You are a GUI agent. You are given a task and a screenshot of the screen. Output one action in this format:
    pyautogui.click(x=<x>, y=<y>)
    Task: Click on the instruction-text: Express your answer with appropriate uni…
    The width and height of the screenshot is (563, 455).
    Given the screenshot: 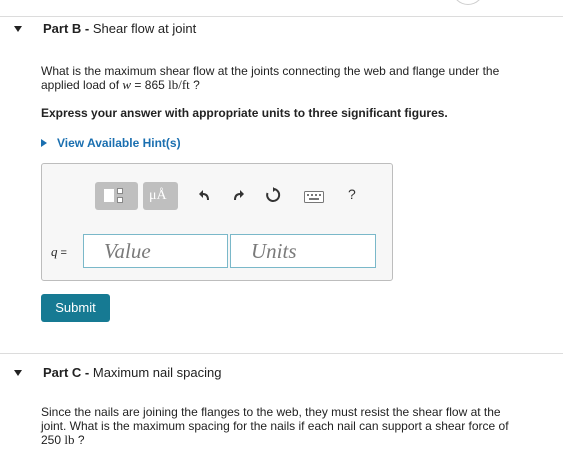 What is the action you would take?
    pyautogui.click(x=244, y=113)
    